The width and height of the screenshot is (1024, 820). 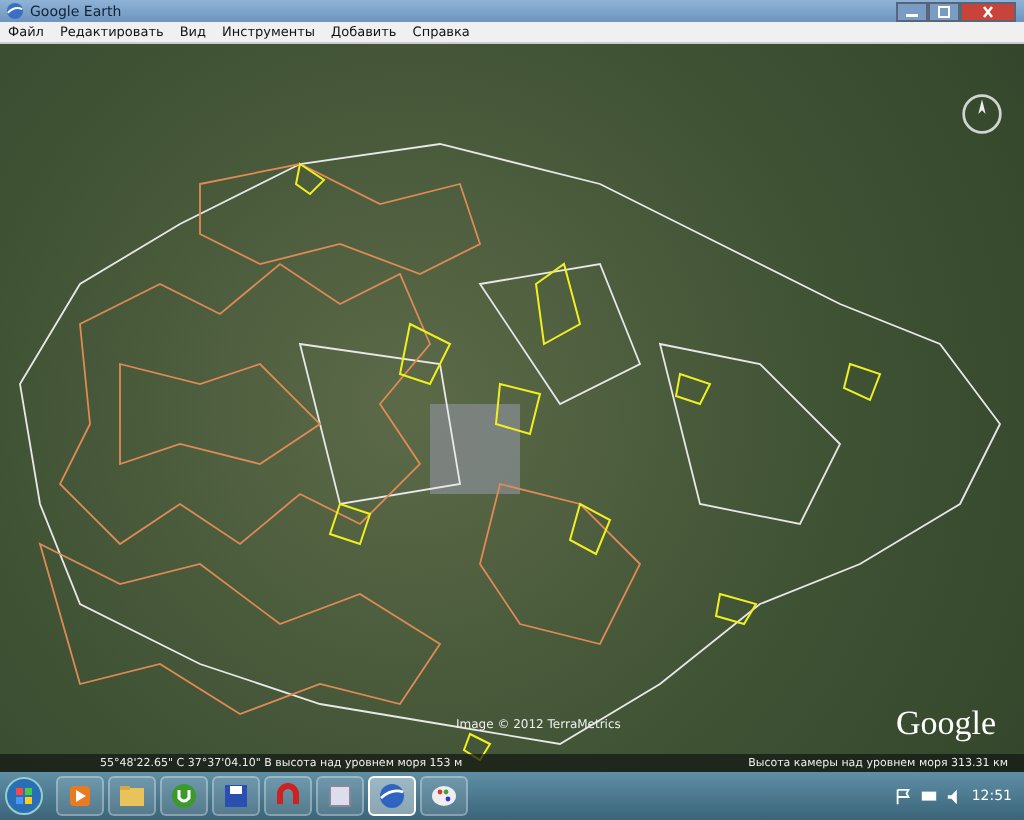 What do you see at coordinates (288, 796) in the screenshot?
I see `magnet-icon` at bounding box center [288, 796].